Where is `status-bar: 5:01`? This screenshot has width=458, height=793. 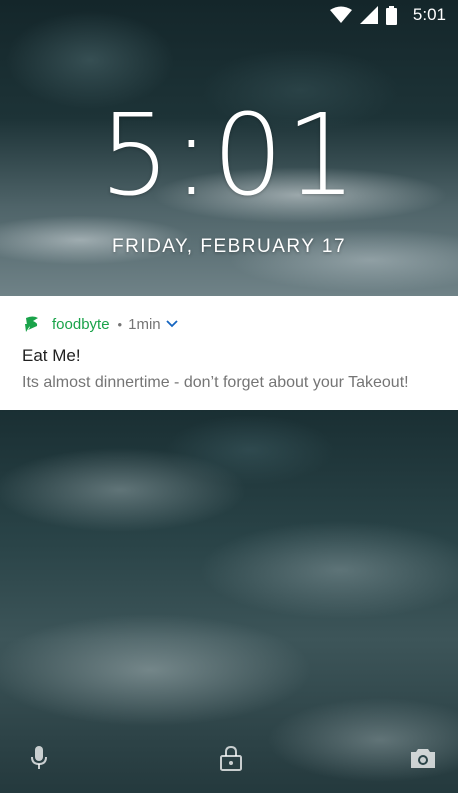
status-bar: 5:01 is located at coordinates (229, 15).